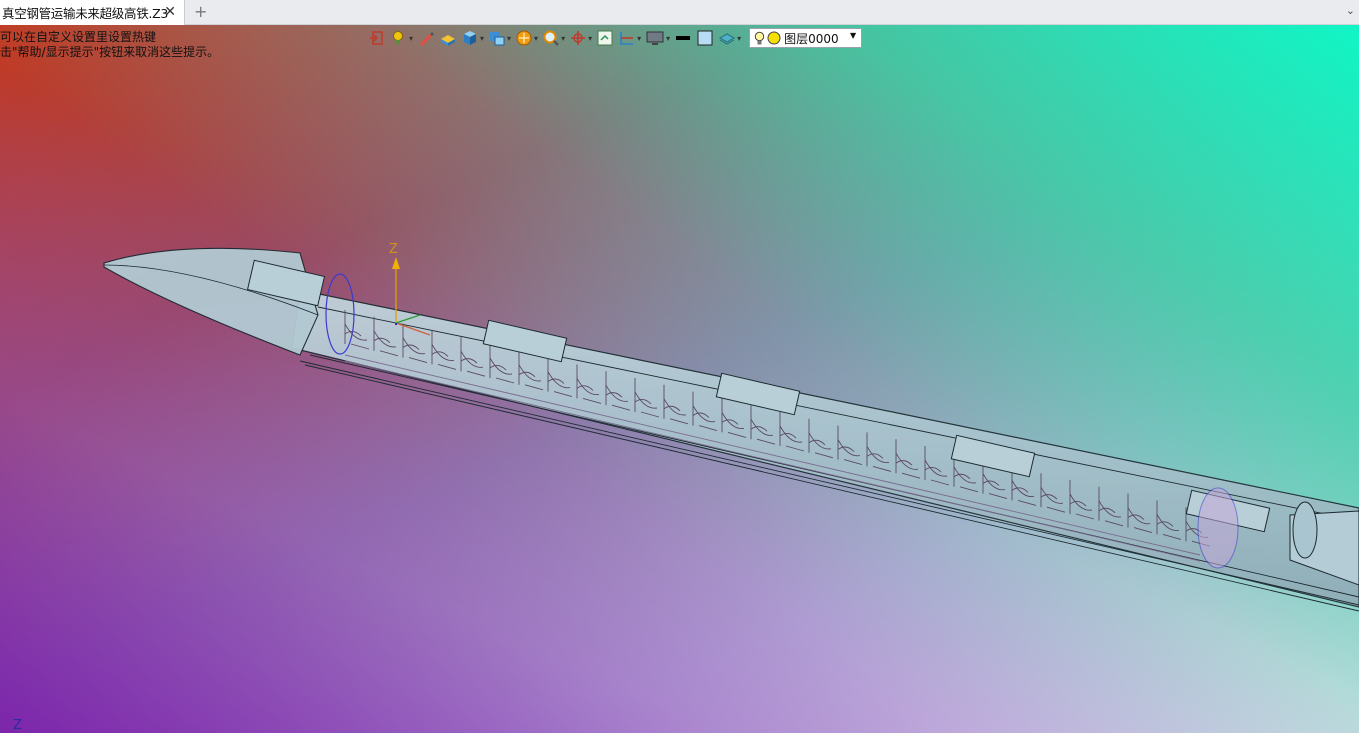  I want to click on document-tab-bar: 真空钢管运输未来超级高铁.Z3 ✕ + ⌄, so click(679, 12).